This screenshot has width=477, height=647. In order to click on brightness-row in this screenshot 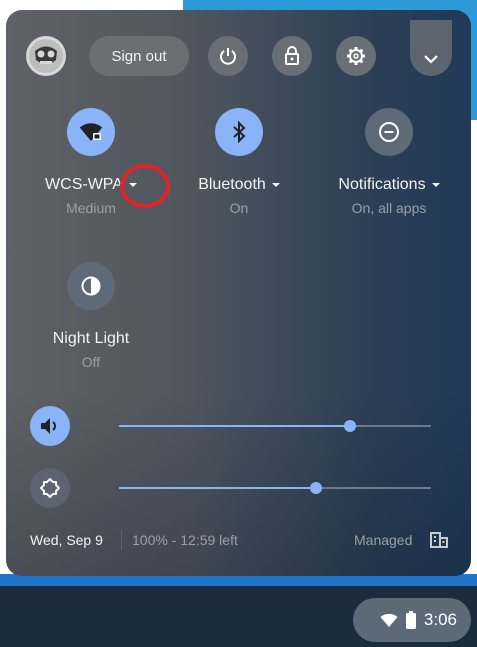, I will do `click(238, 488)`.